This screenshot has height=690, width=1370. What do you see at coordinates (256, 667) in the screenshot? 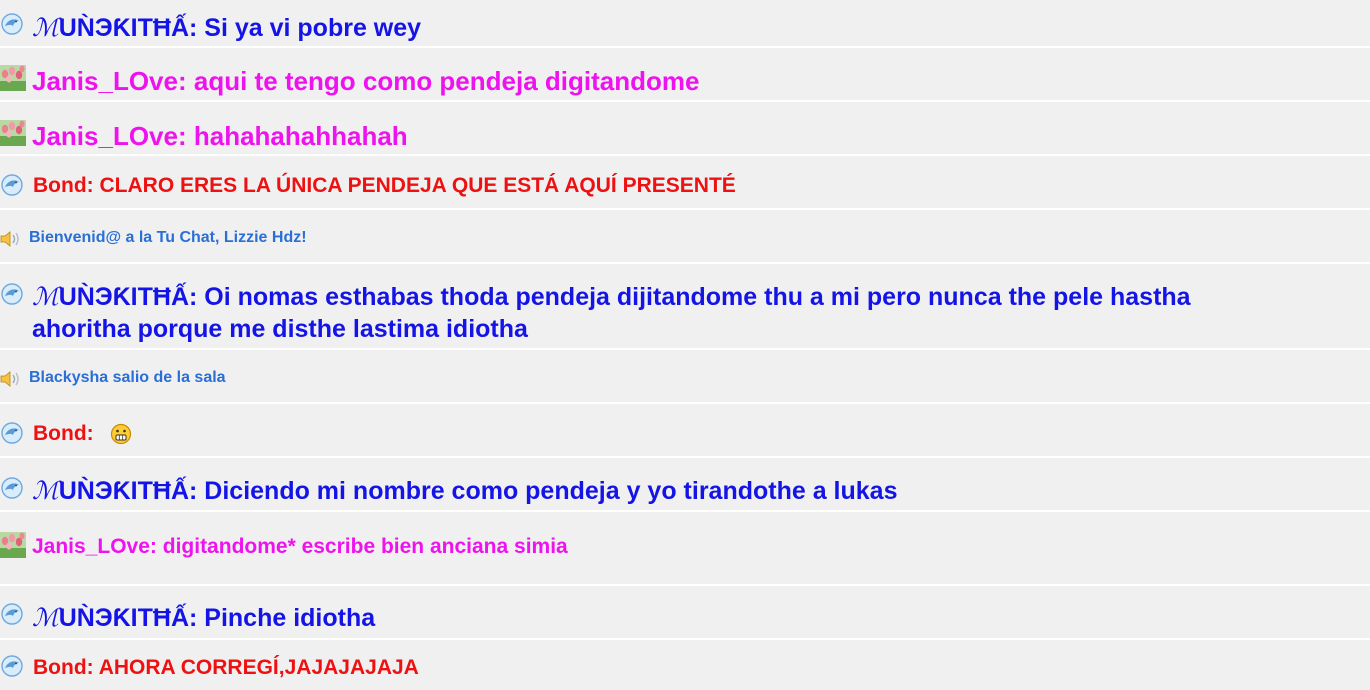
I see `message-text: AHORA CORREGÍ,JAJAJAJAJA` at bounding box center [256, 667].